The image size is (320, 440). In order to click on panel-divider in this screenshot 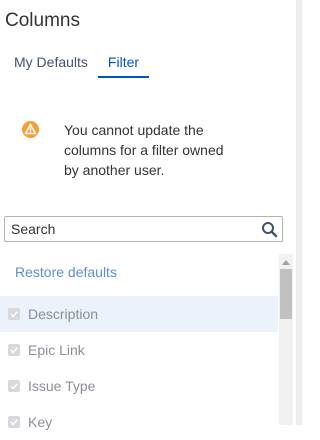, I will do `click(299, 212)`.